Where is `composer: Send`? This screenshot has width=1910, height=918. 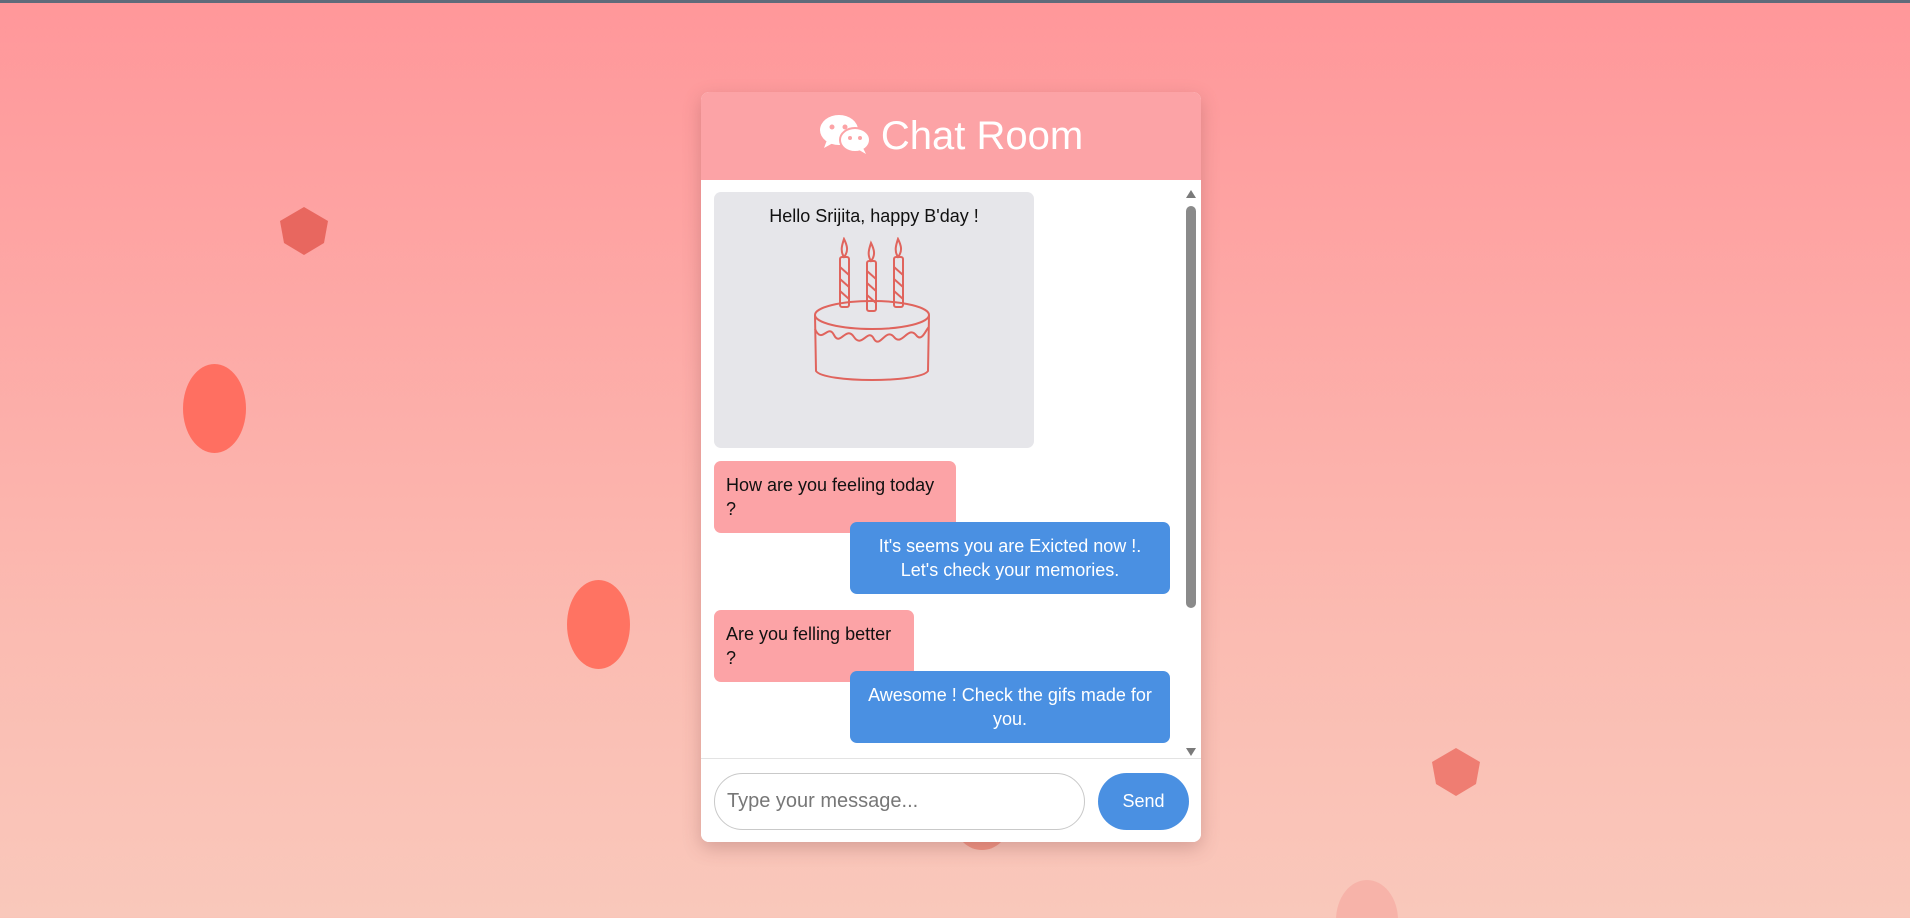 composer: Send is located at coordinates (951, 800).